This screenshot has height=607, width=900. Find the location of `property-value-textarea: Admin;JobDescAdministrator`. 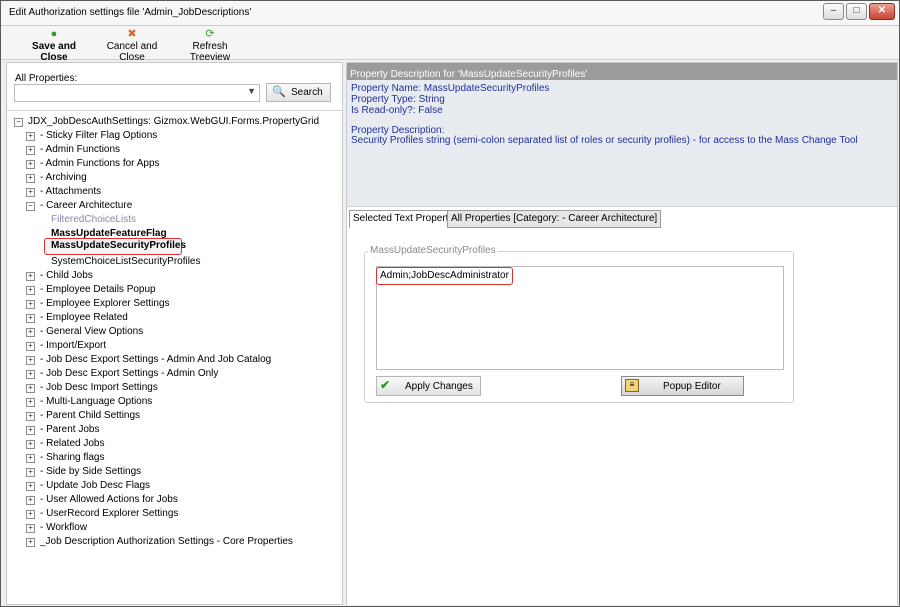

property-value-textarea: Admin;JobDescAdministrator is located at coordinates (580, 318).